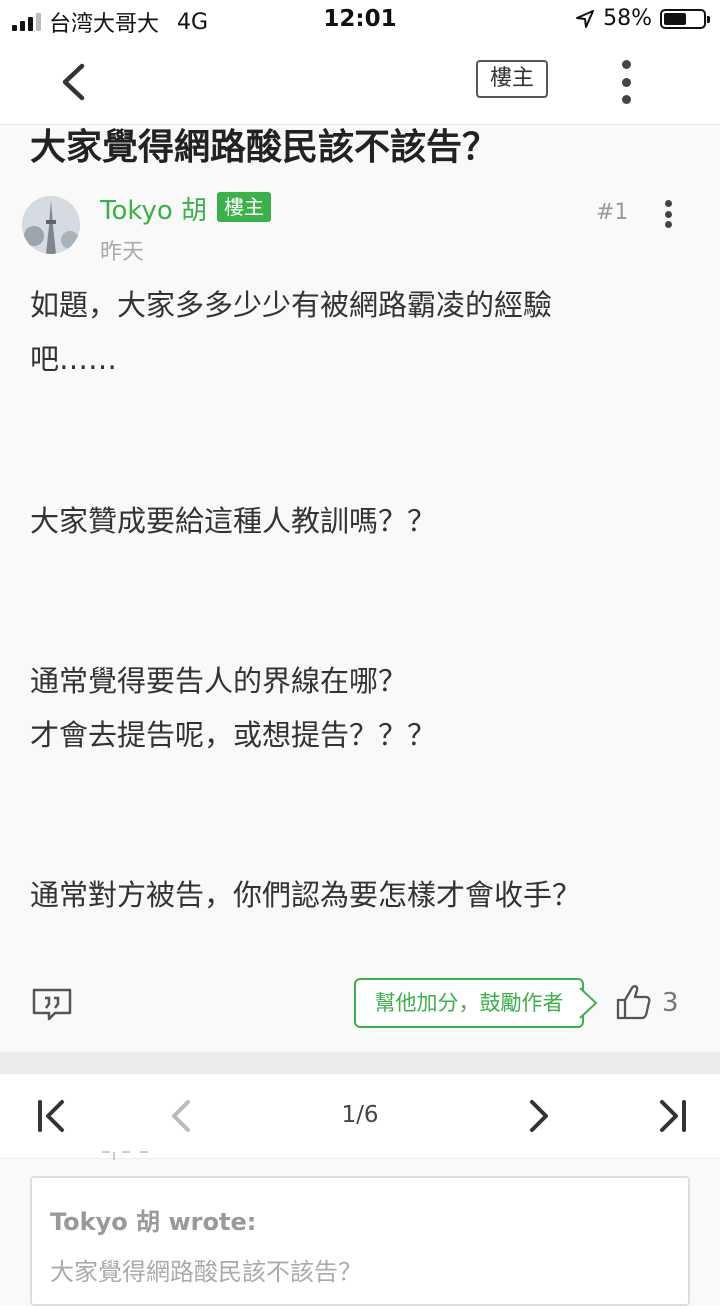 The height and width of the screenshot is (1306, 720). What do you see at coordinates (612, 212) in the screenshot?
I see `post-number: #1` at bounding box center [612, 212].